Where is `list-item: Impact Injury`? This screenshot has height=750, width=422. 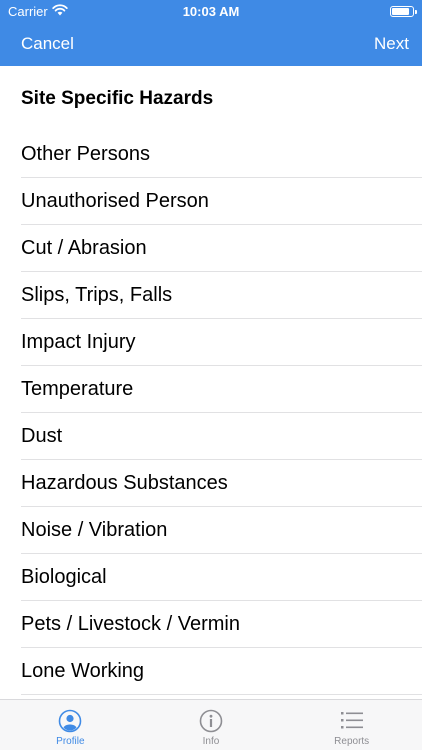 list-item: Impact Injury is located at coordinates (211, 342).